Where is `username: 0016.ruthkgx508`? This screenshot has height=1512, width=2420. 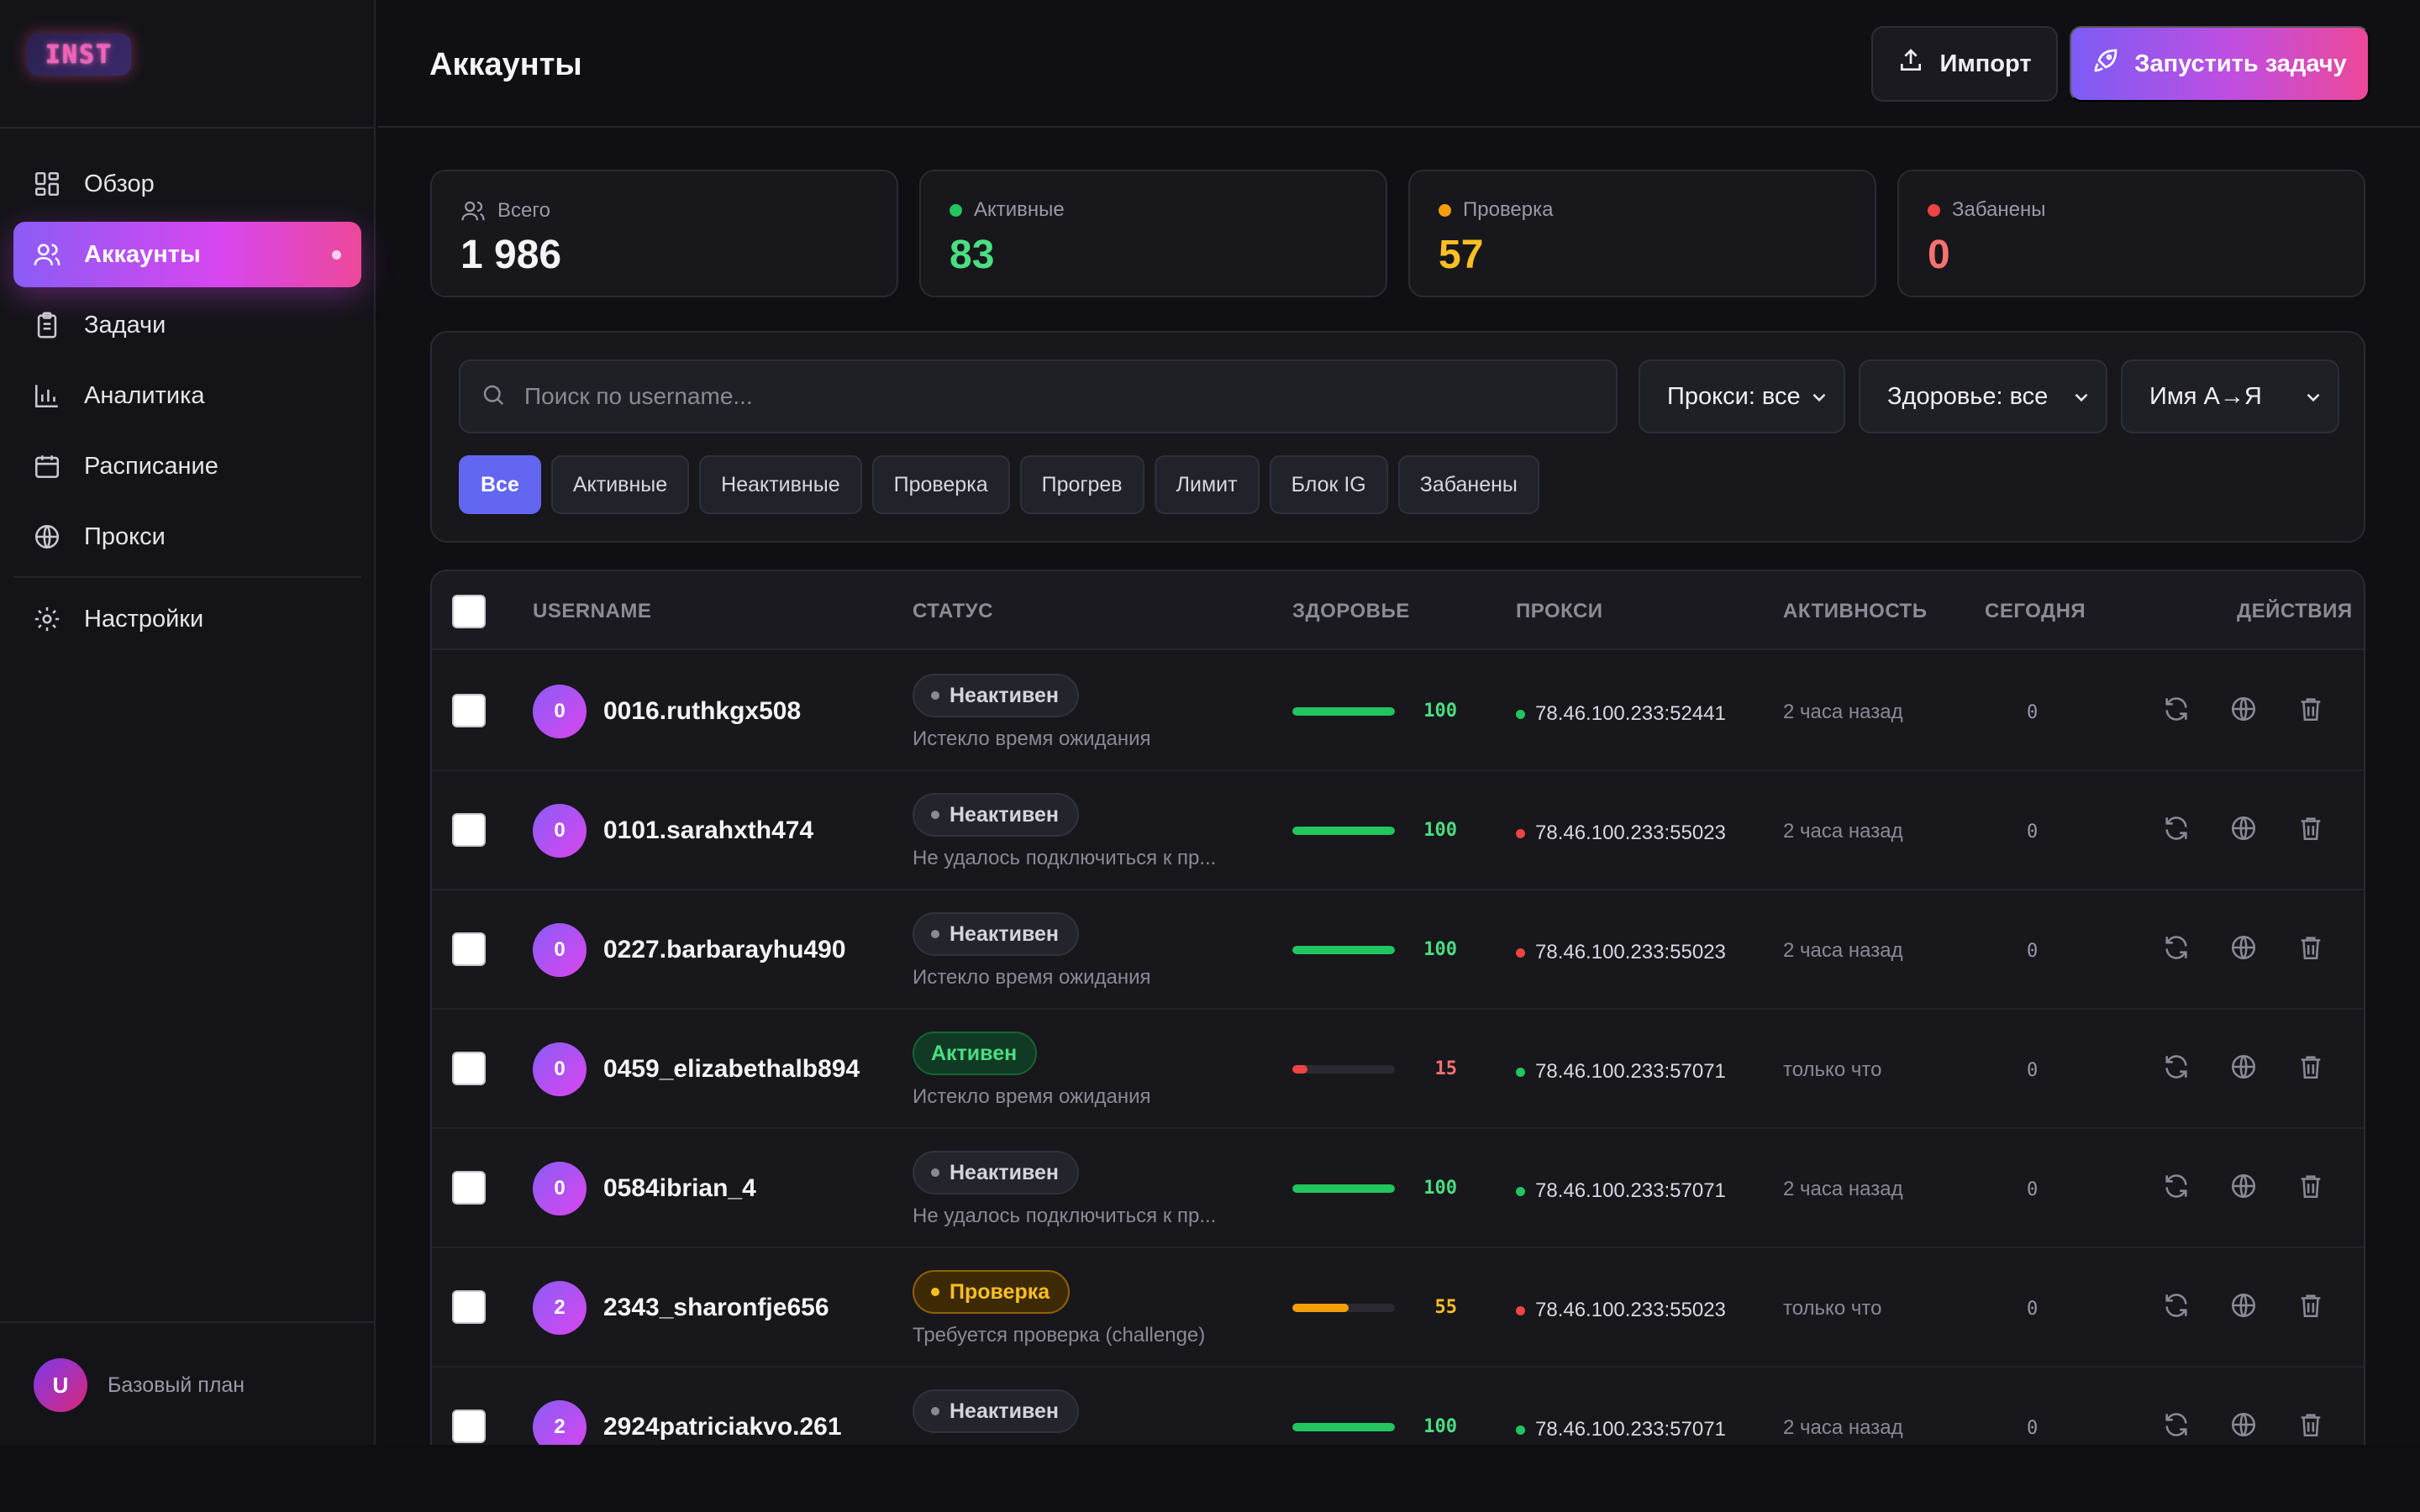
username: 0016.ruthkgx508 is located at coordinates (702, 711).